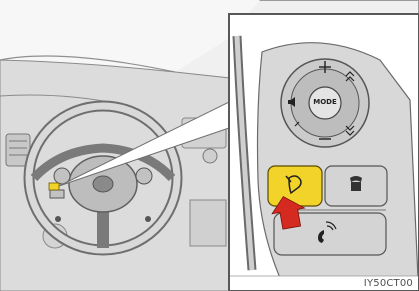 The image size is (419, 291). I want to click on highlighted-switch-small, so click(54, 186).